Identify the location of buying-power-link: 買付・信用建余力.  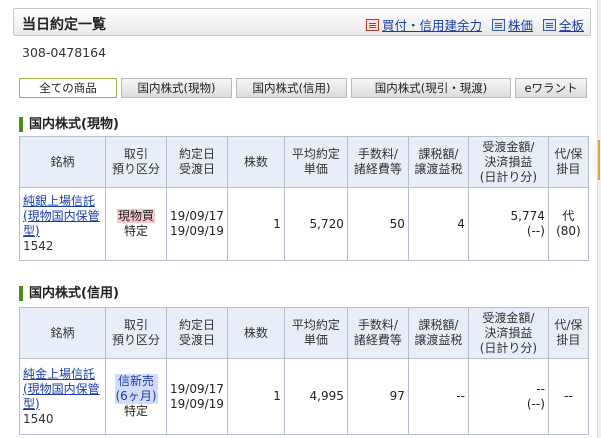
(423, 24).